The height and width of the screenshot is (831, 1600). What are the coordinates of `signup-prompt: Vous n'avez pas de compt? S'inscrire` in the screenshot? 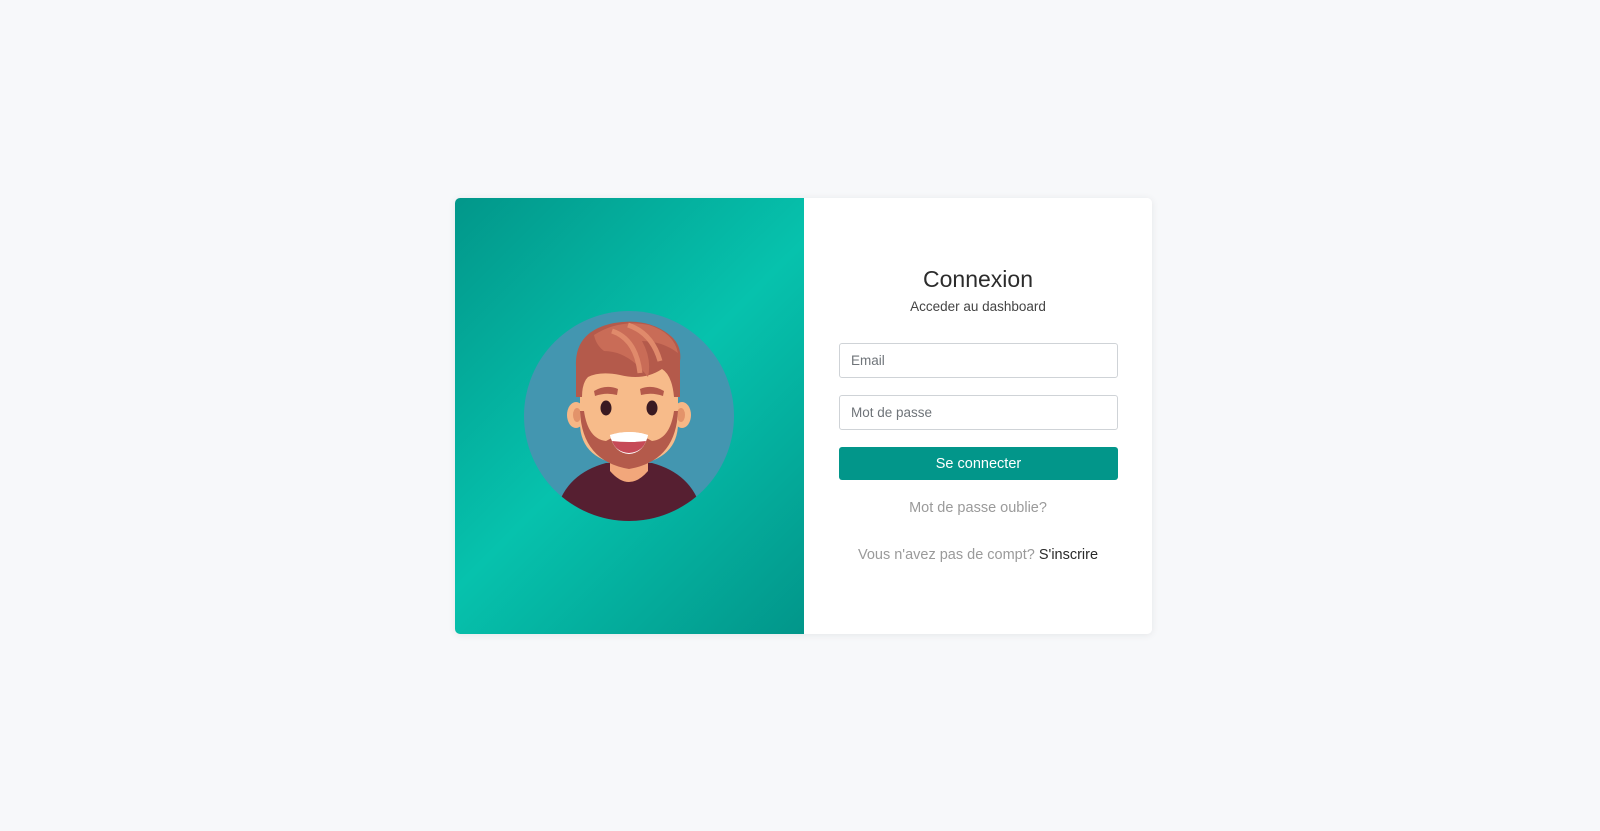 It's located at (978, 555).